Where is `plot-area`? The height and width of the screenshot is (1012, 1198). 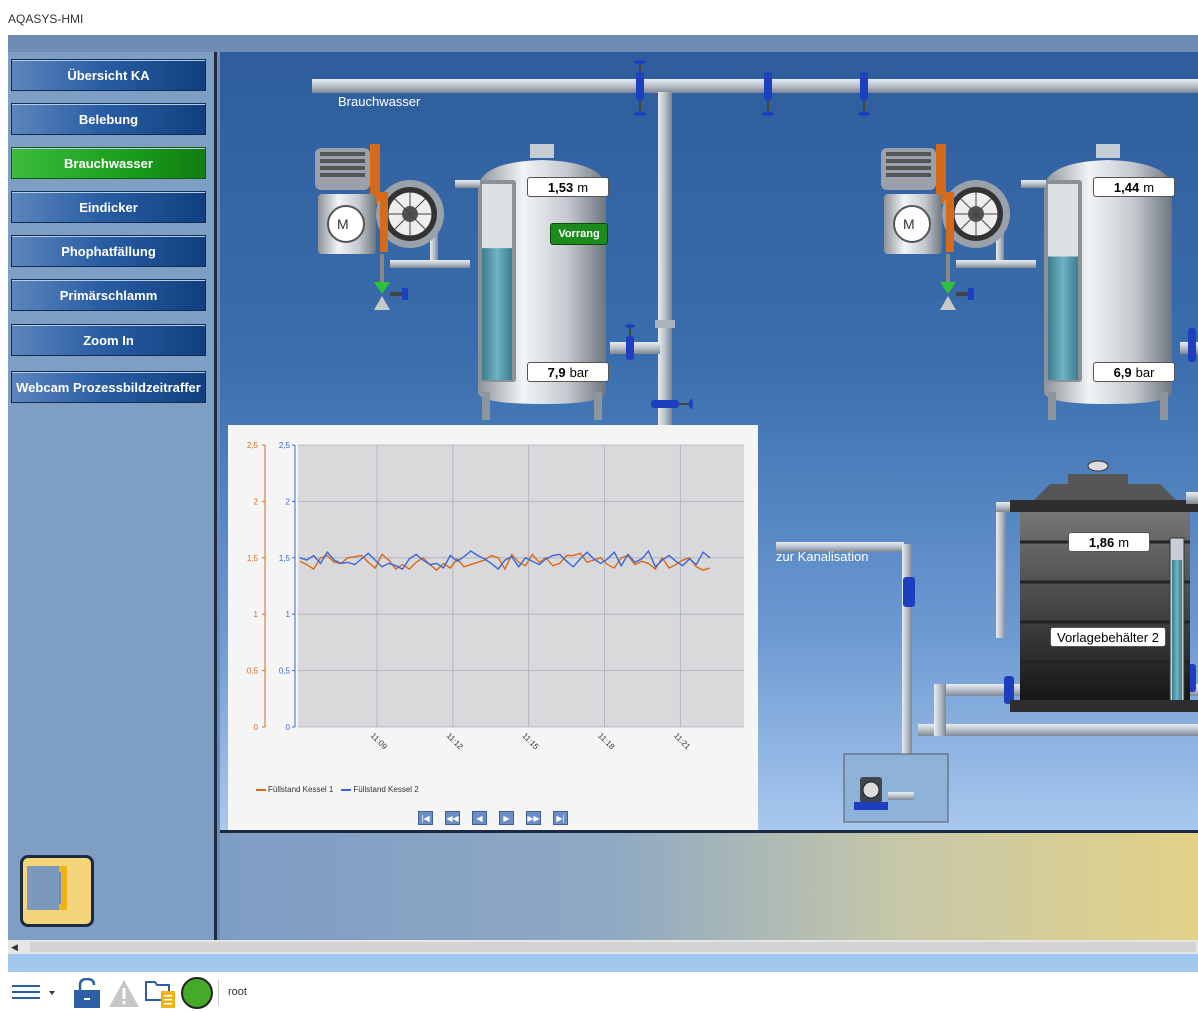
plot-area is located at coordinates (521, 586).